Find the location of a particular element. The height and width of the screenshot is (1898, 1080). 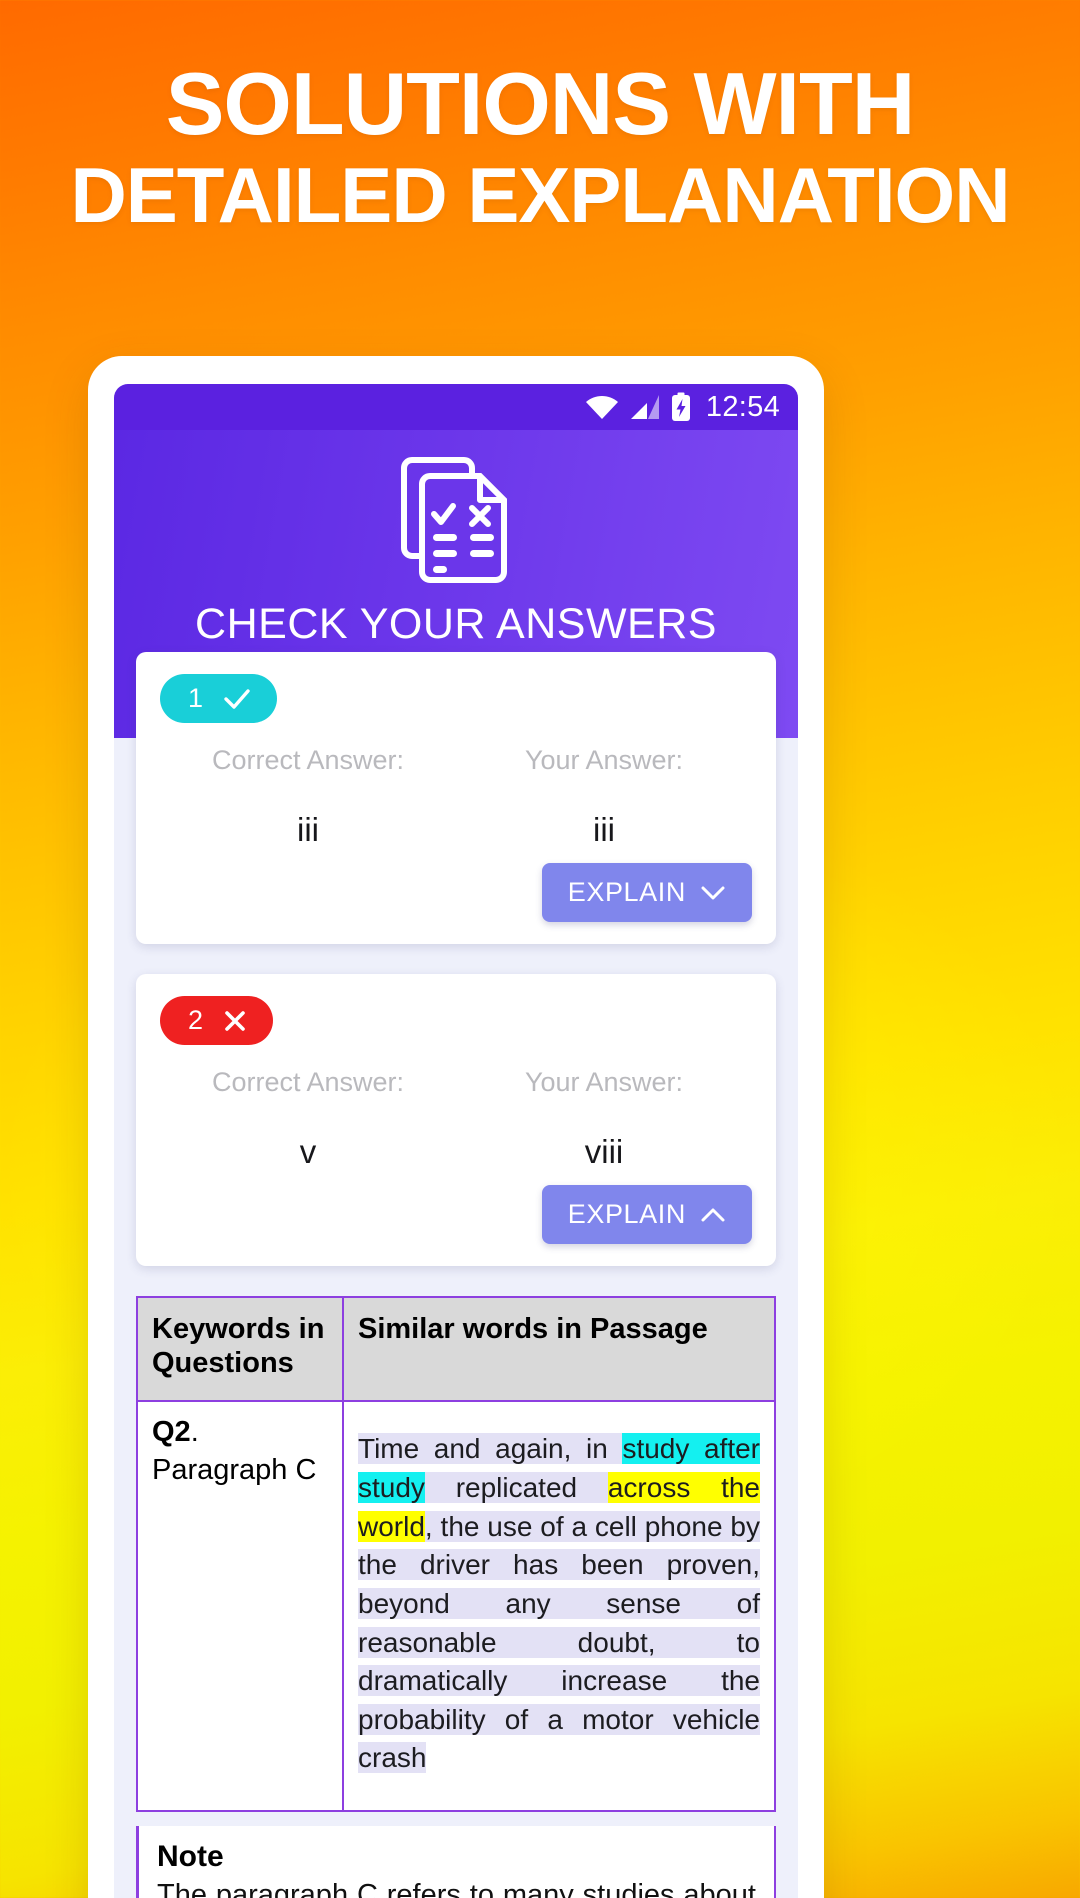

correct-answer-column: Correct Answer: v is located at coordinates (308, 1119).